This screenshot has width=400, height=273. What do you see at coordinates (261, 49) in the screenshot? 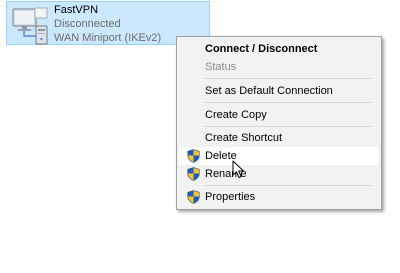
I see `menu-item-label: Connect / Disconnect` at bounding box center [261, 49].